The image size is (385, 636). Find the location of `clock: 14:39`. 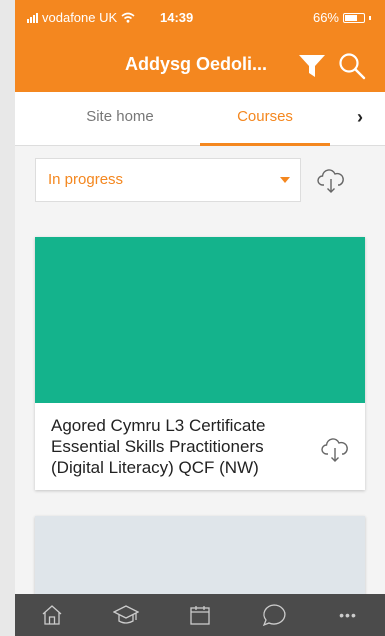

clock: 14:39 is located at coordinates (177, 17).